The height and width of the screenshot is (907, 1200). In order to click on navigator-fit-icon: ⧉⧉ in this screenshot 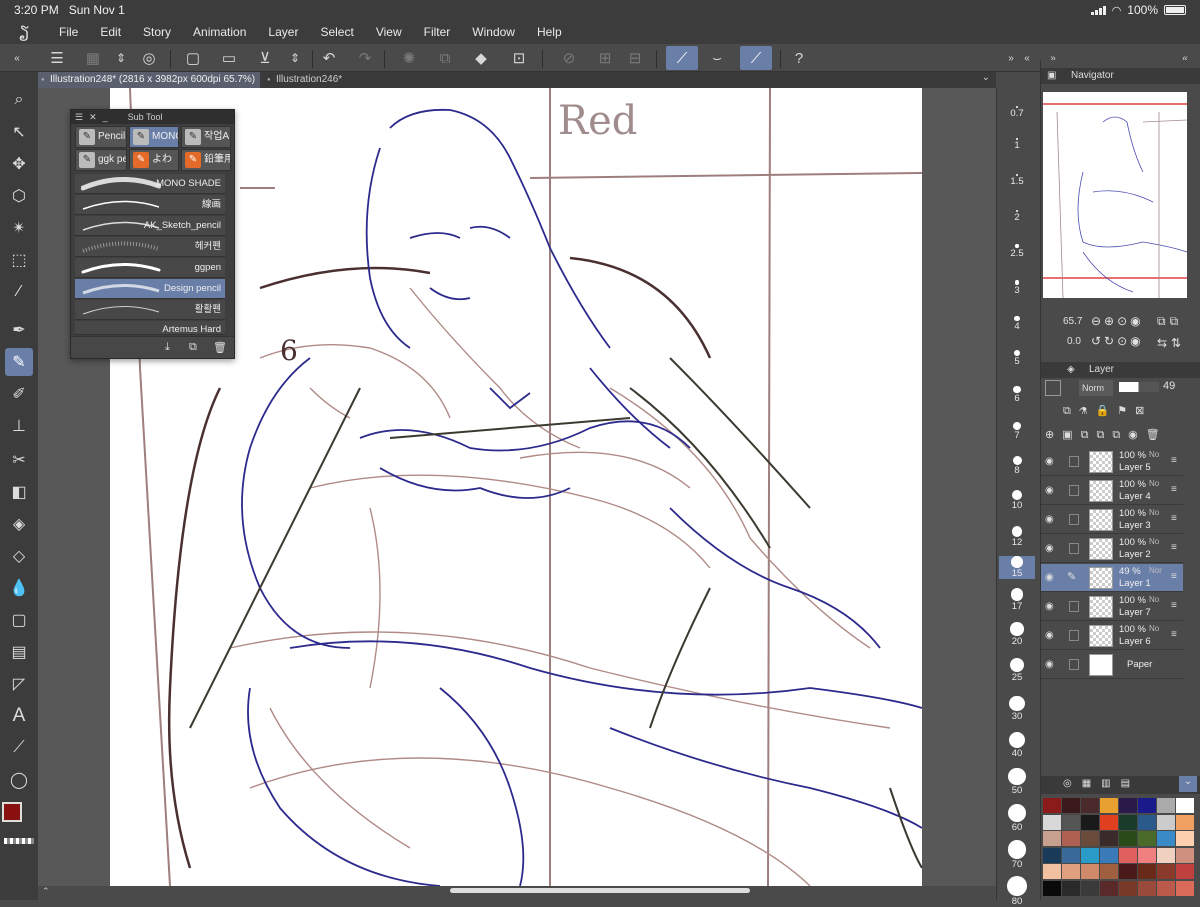, I will do `click(1169, 321)`.